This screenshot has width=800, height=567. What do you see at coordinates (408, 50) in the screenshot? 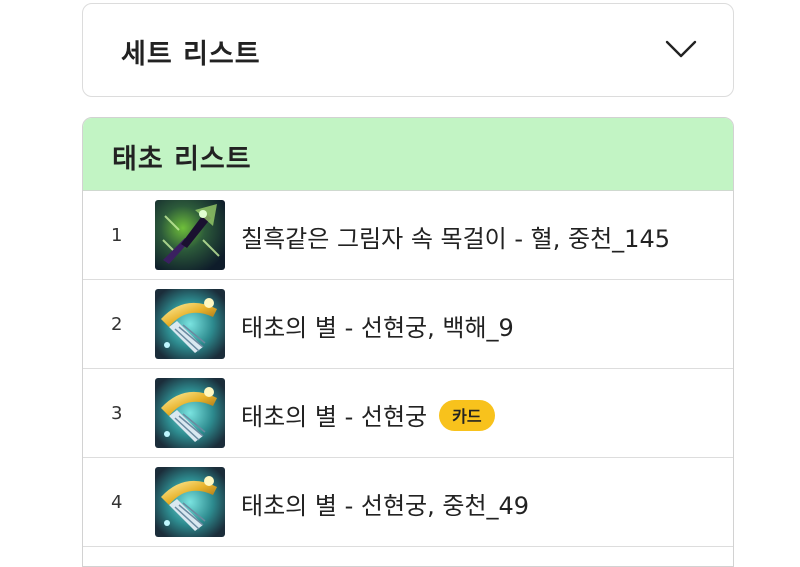
I see `set-list-dropdown: 세트 리스트` at bounding box center [408, 50].